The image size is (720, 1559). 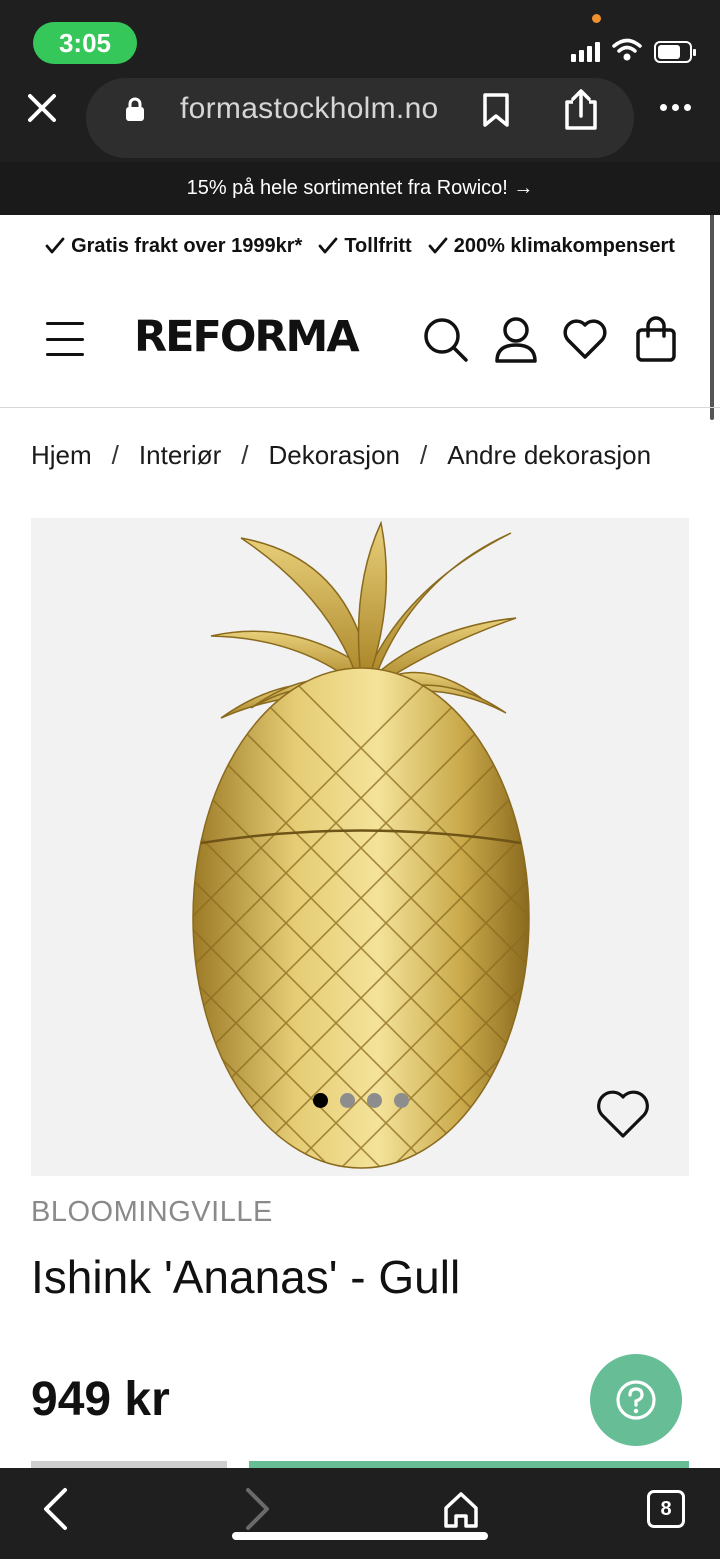 I want to click on wishlist-heart-icon, so click(x=585, y=339).